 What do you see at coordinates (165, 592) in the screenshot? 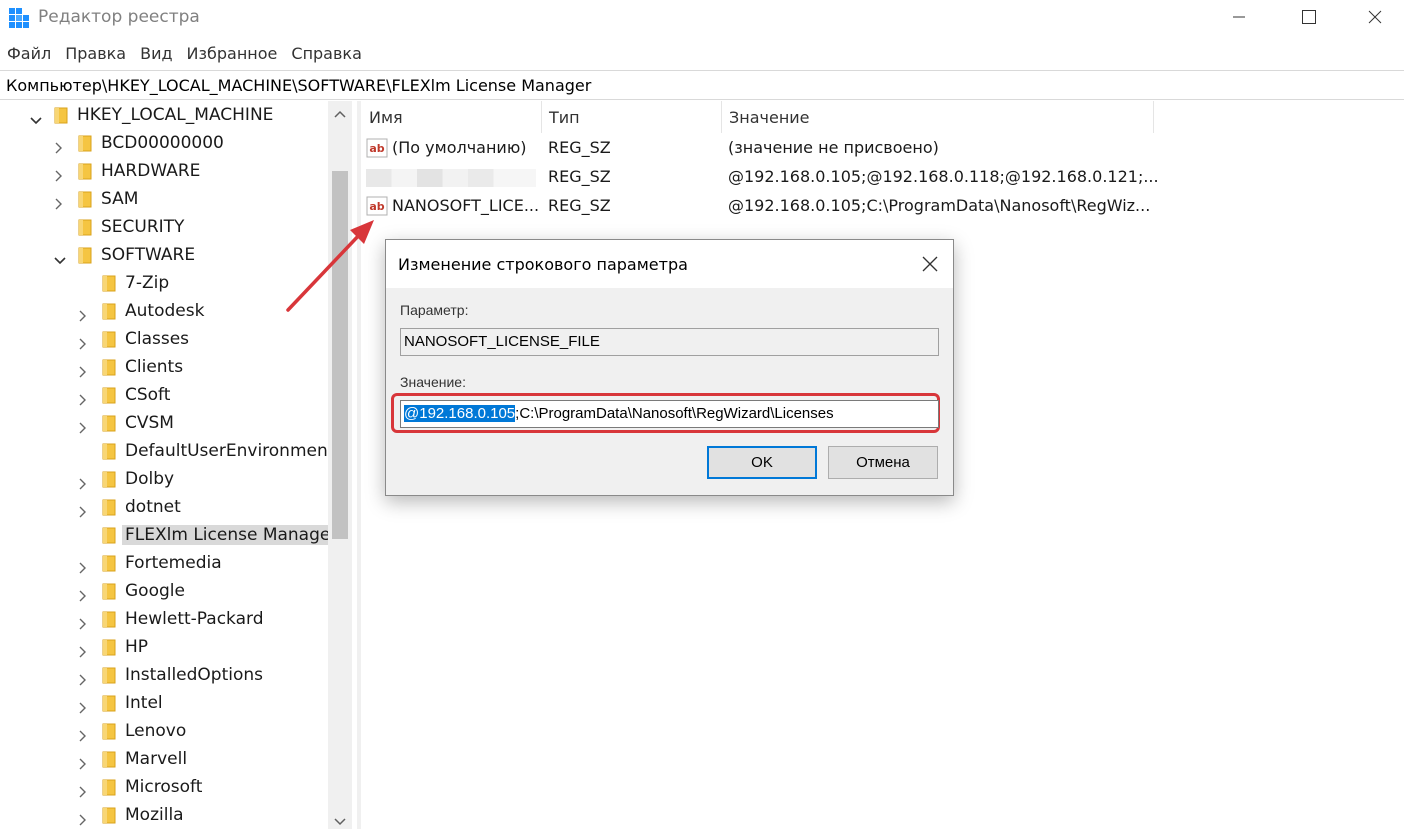
I see `tree-node: Google` at bounding box center [165, 592].